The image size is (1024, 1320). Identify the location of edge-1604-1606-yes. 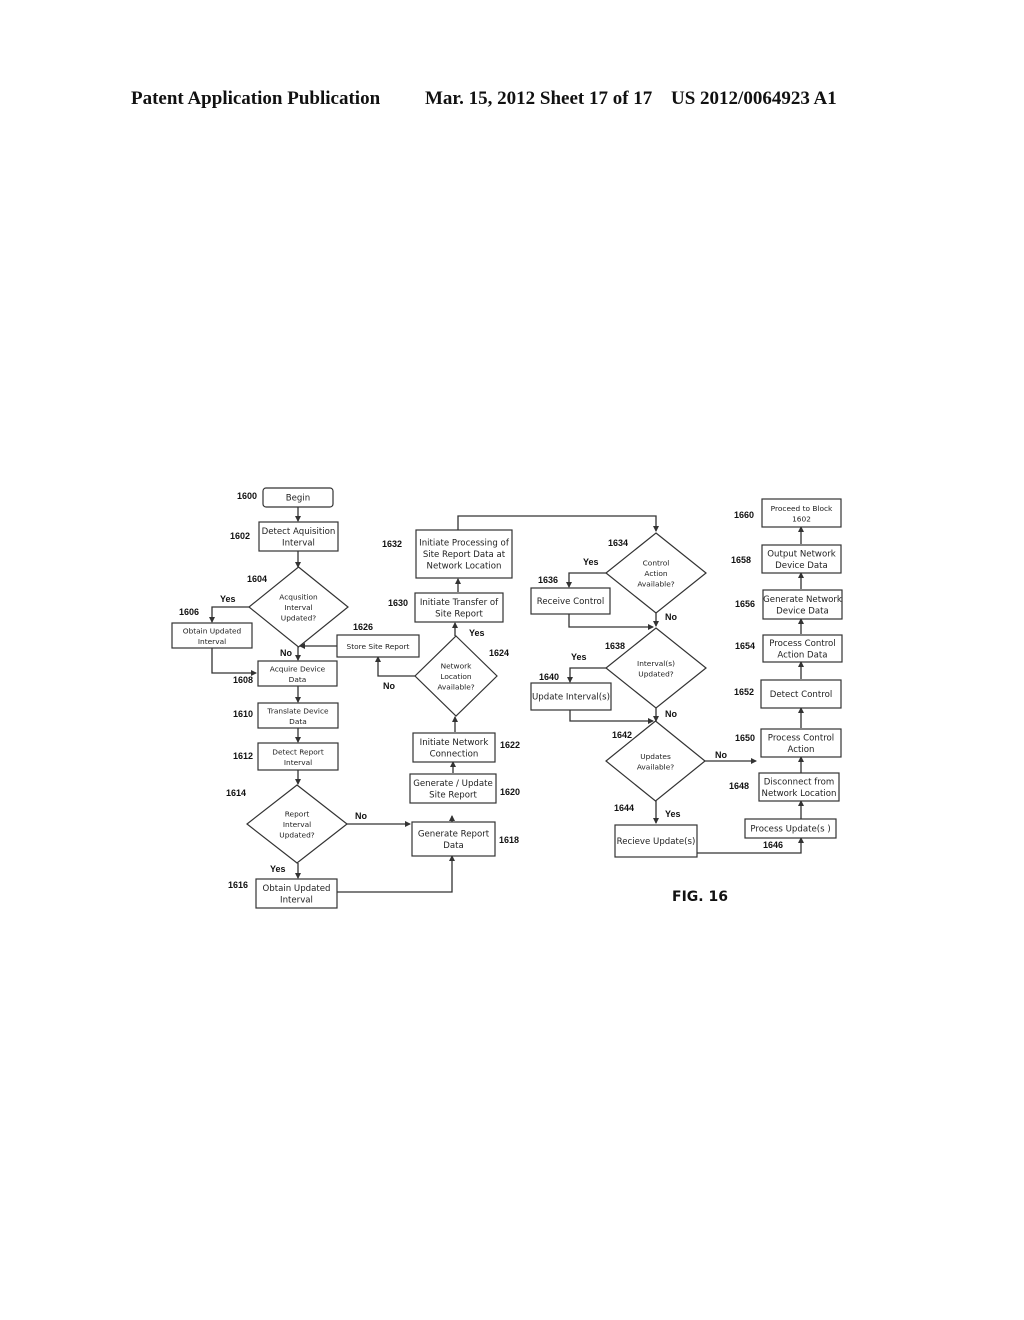
(229, 614).